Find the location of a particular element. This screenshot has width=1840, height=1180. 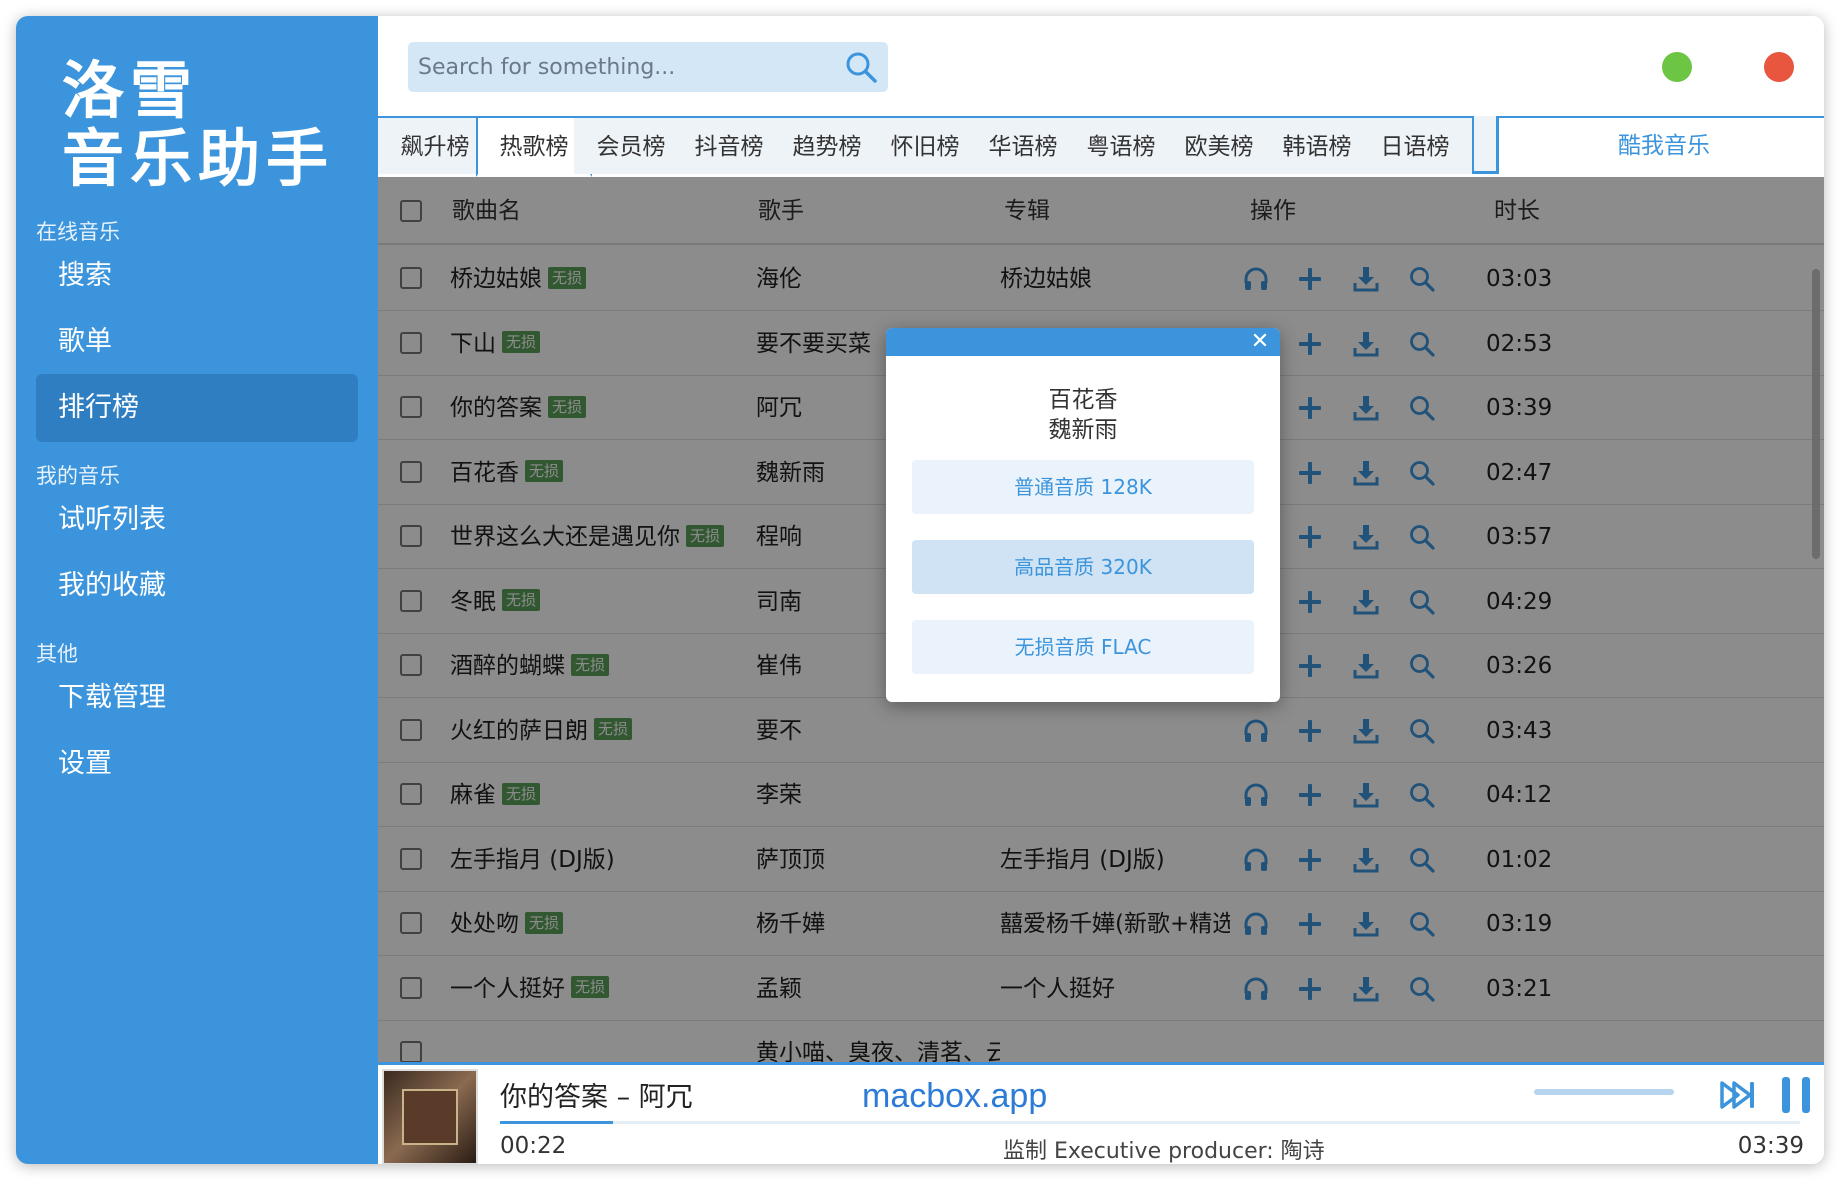

sidebar-item-listen-list: 试听列表 is located at coordinates (197, 520).